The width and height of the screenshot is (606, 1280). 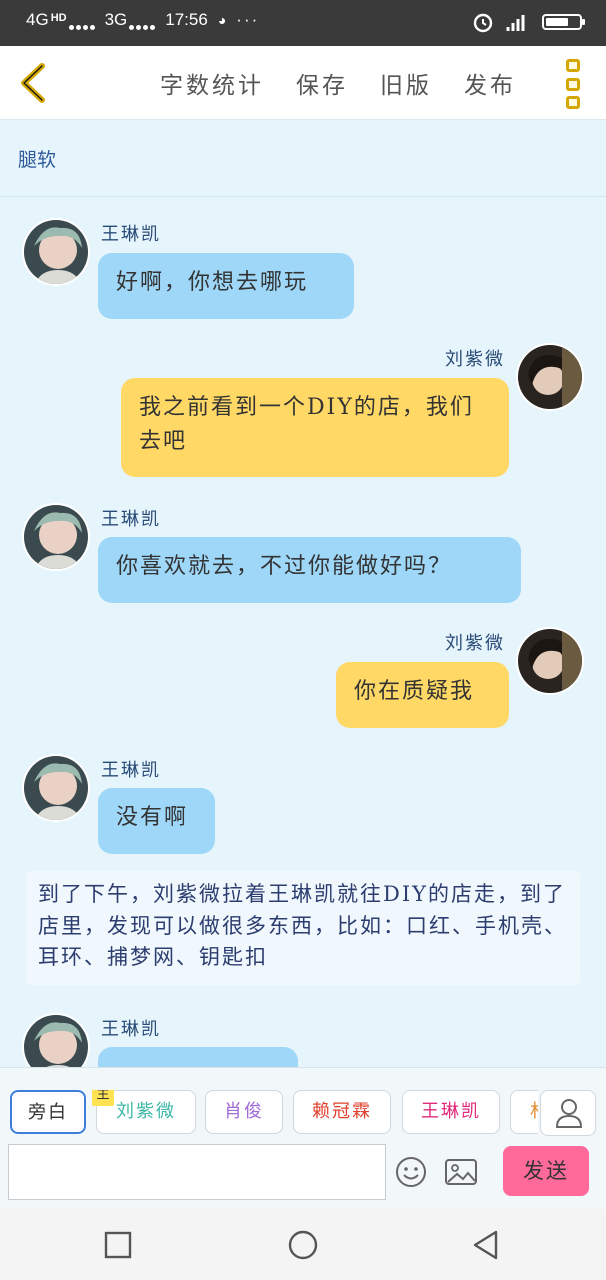 I want to click on publish-button: 发布, so click(x=490, y=83).